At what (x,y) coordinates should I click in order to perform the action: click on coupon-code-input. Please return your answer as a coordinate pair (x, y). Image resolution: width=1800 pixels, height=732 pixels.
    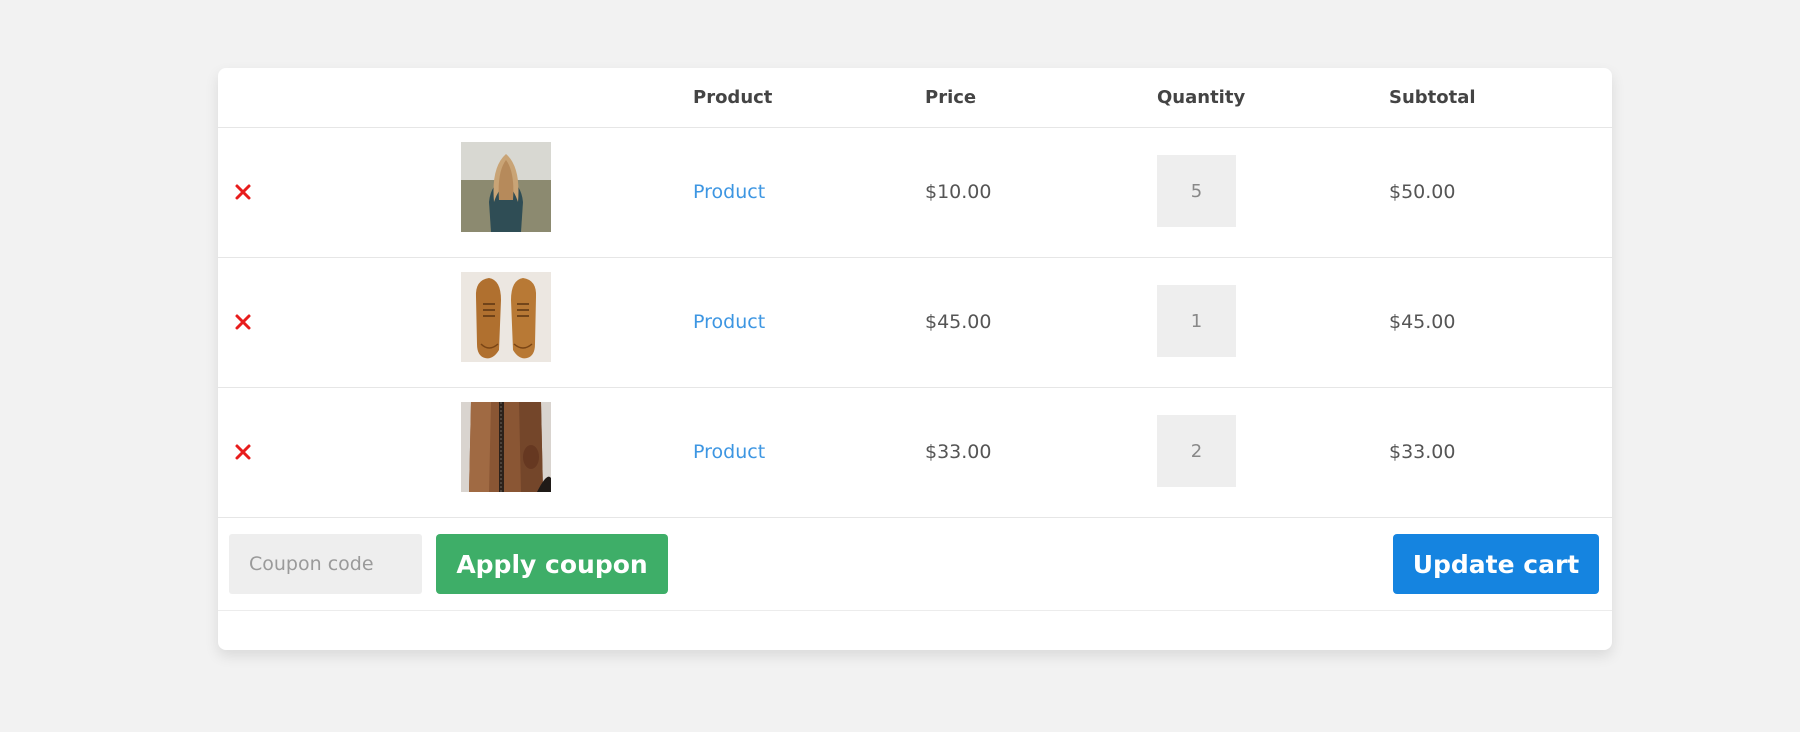
    Looking at the image, I should click on (325, 564).